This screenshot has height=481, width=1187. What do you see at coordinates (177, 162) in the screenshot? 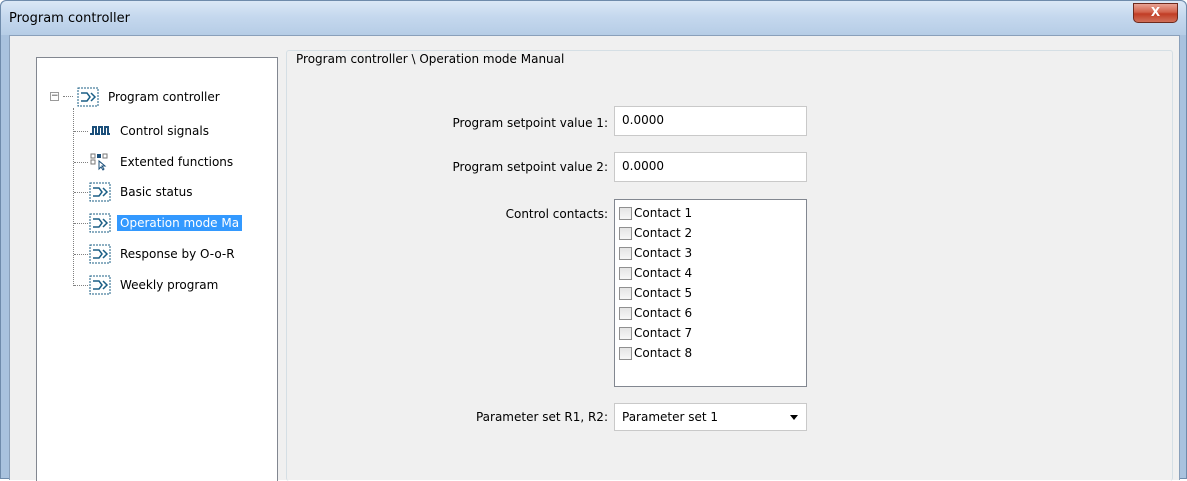
I see `tree-item-label: Extented functions` at bounding box center [177, 162].